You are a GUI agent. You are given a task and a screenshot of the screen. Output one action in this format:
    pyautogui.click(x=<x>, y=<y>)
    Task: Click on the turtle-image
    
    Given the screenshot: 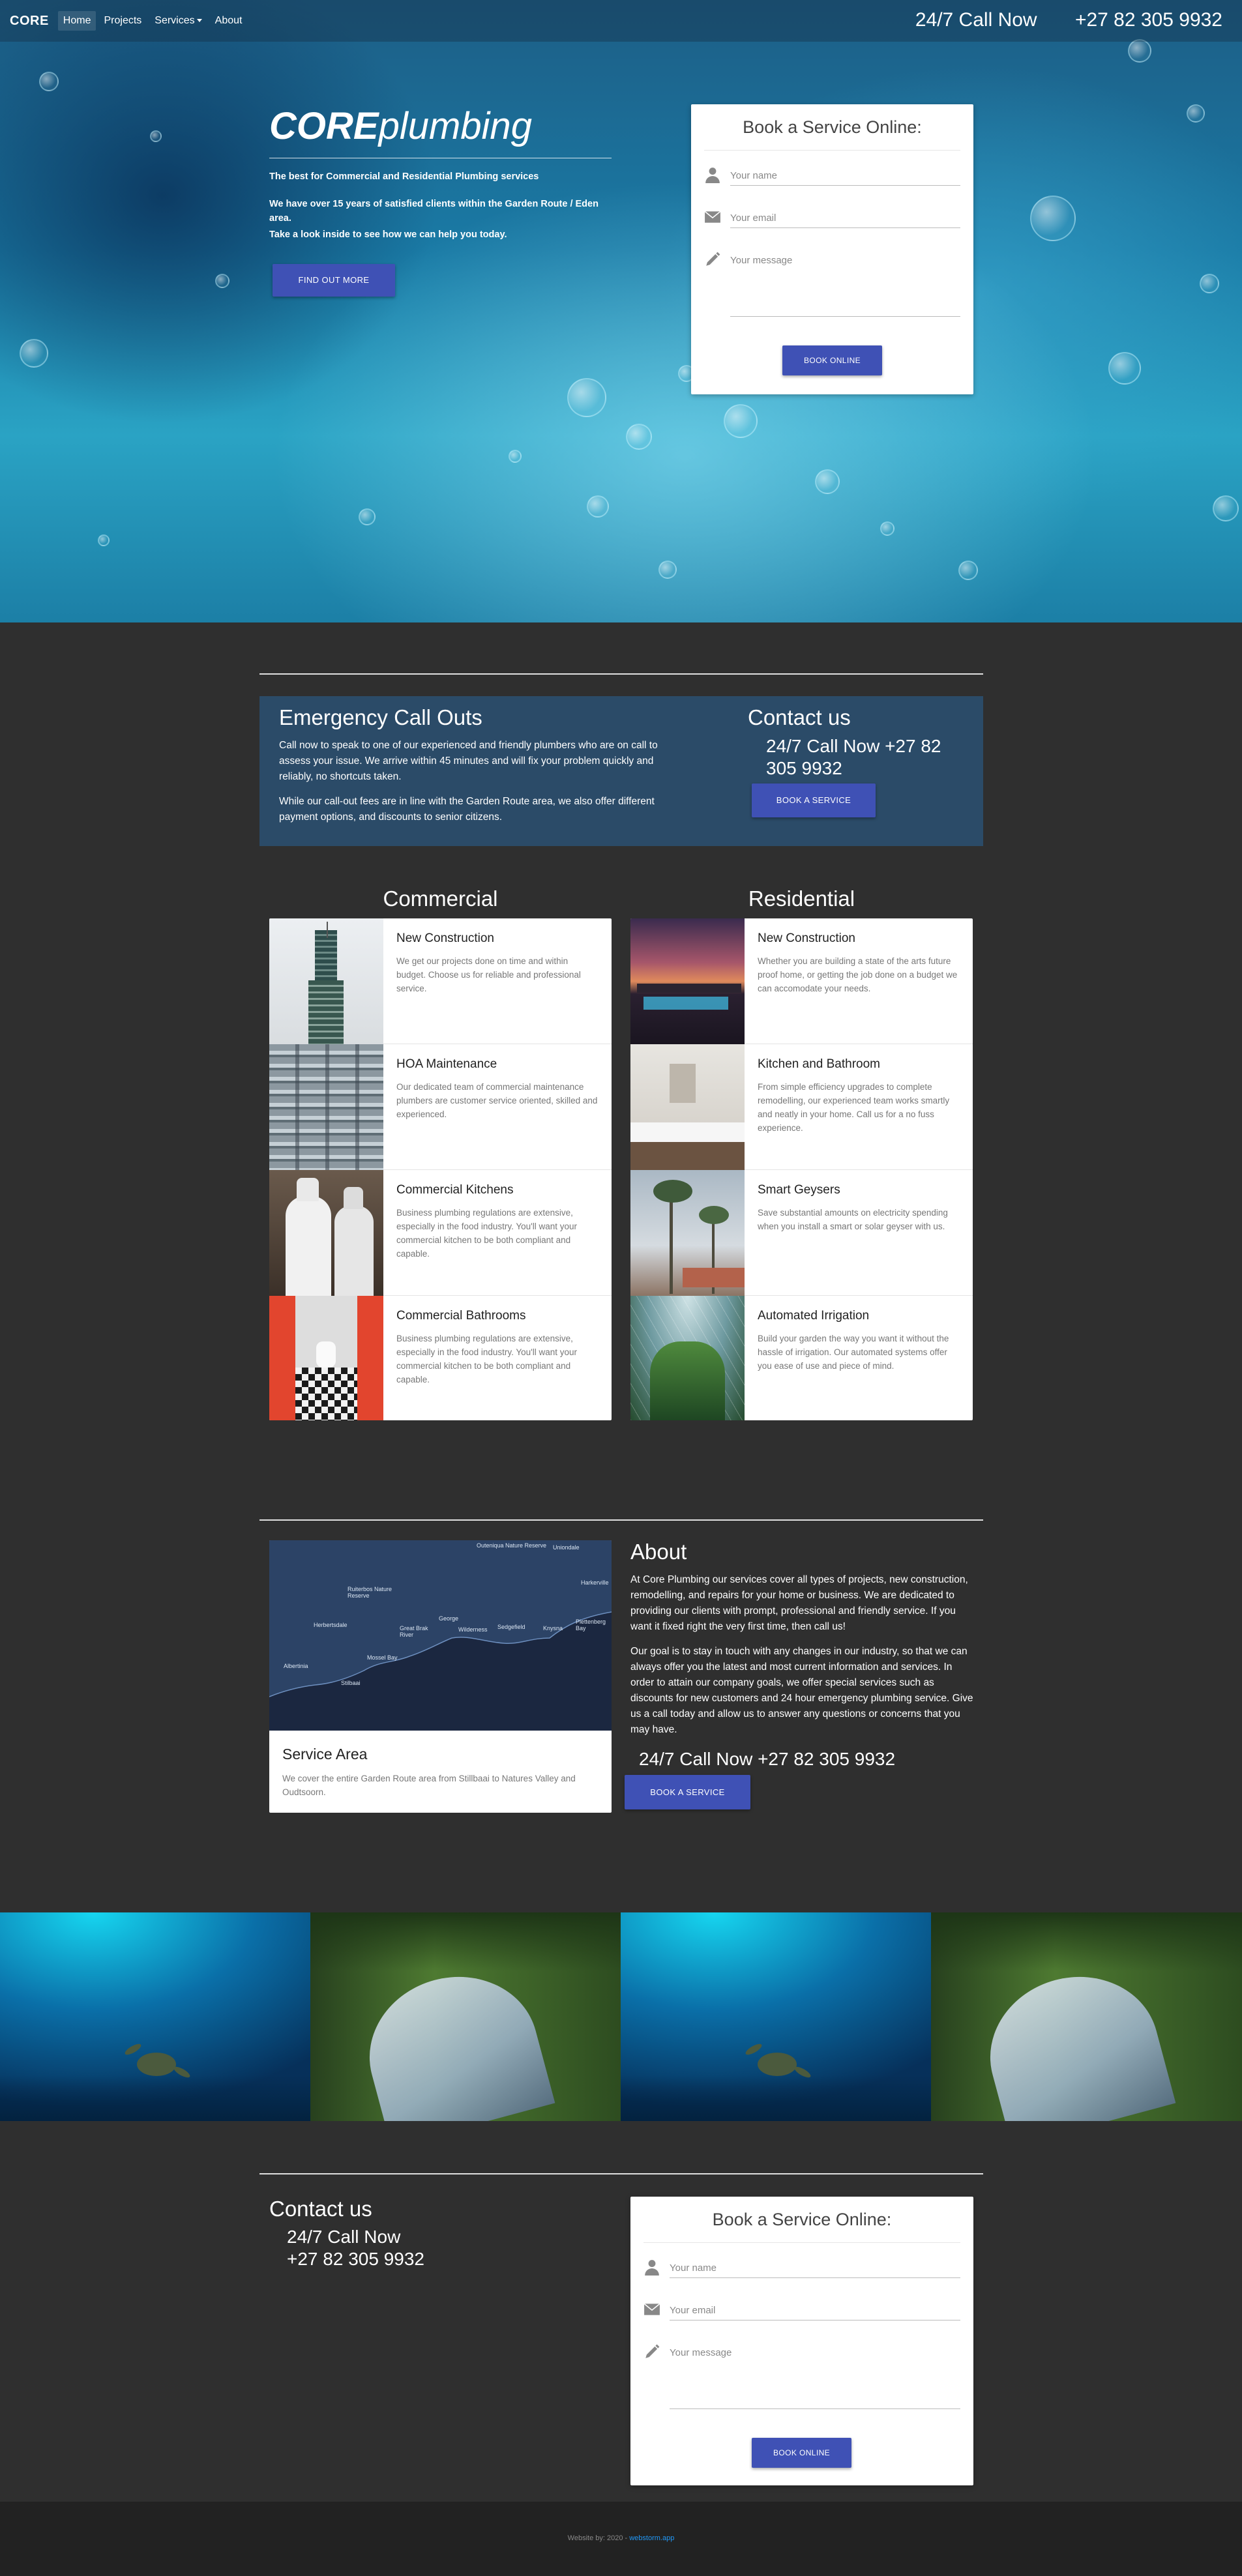 What is the action you would take?
    pyautogui.click(x=155, y=2017)
    